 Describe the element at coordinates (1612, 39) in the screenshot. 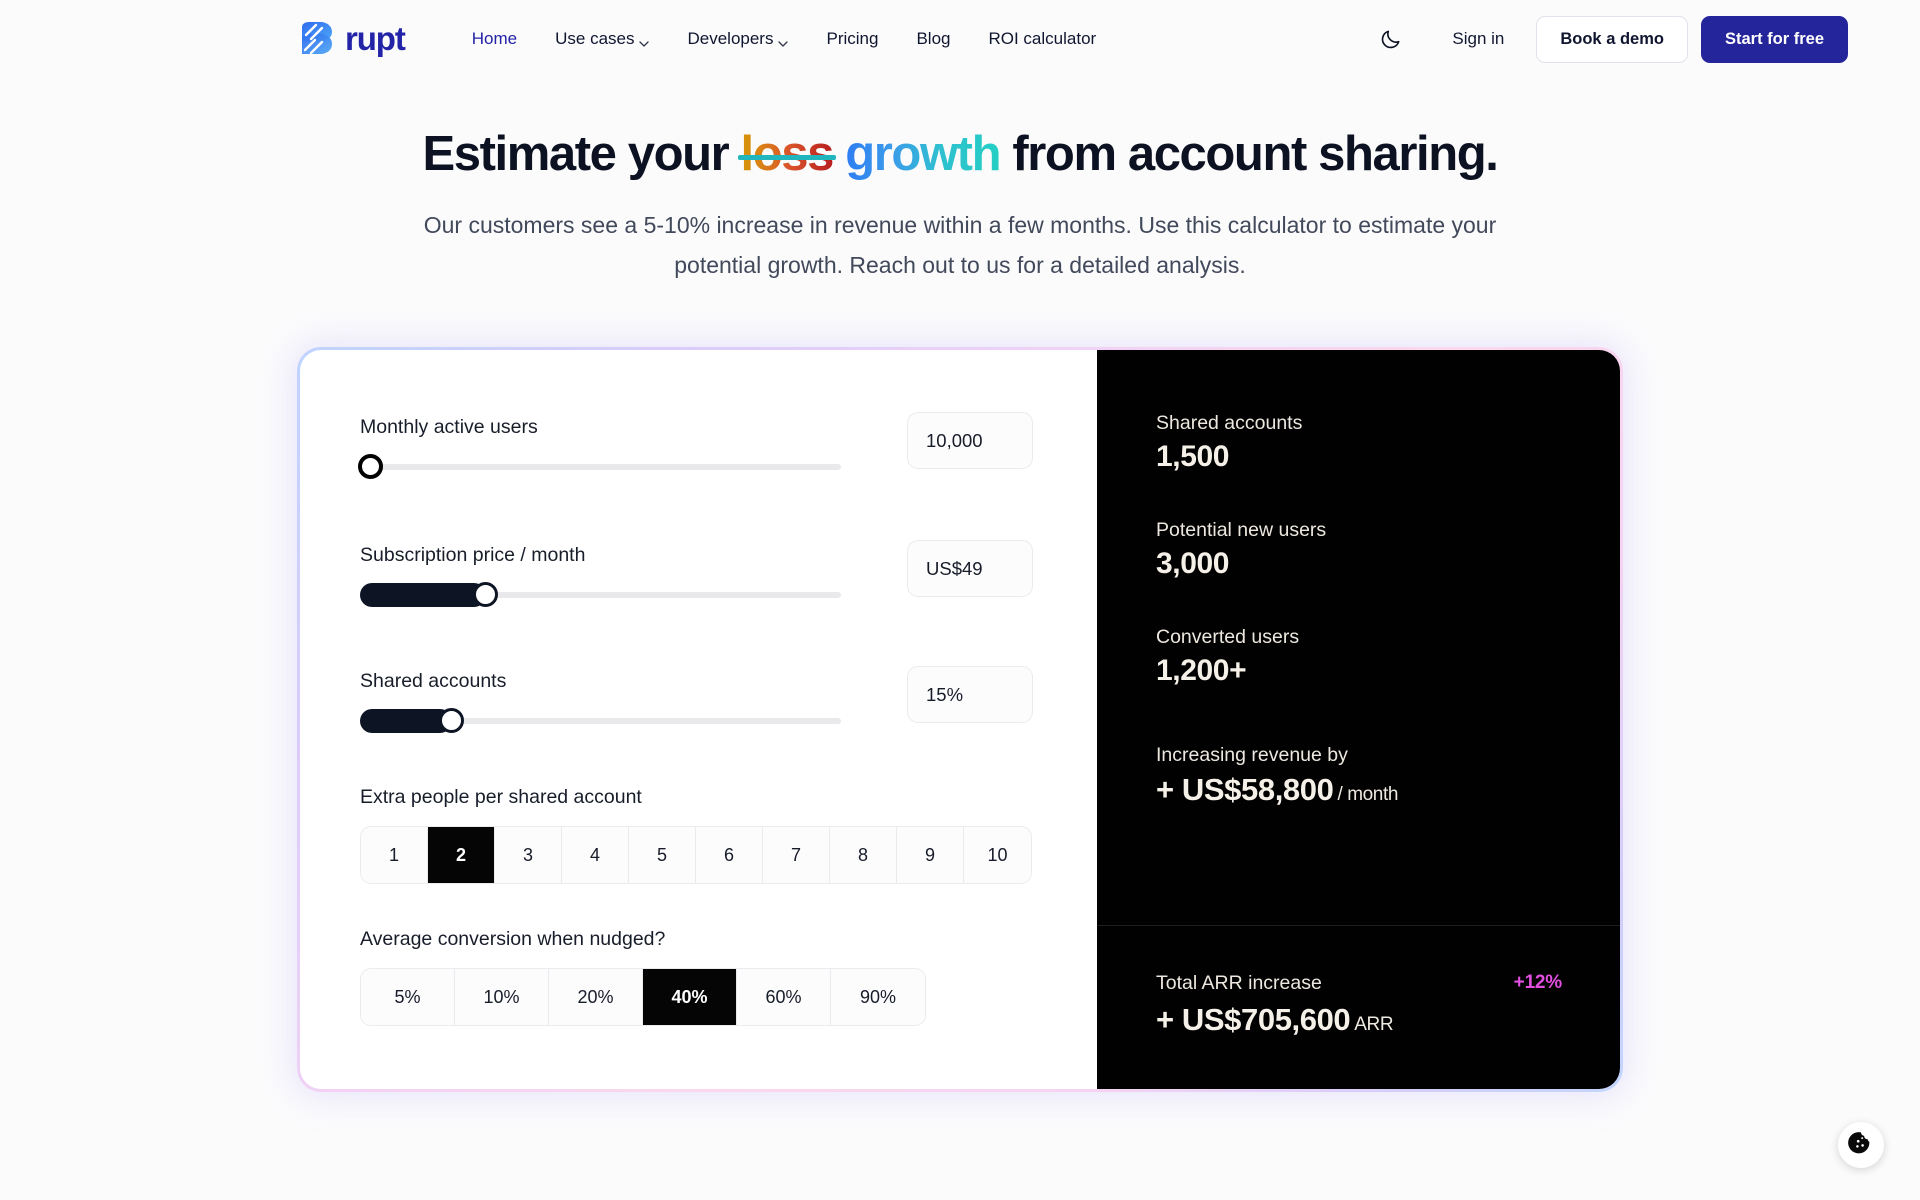

I see `book-a-demo-button: Book a demo` at that location.